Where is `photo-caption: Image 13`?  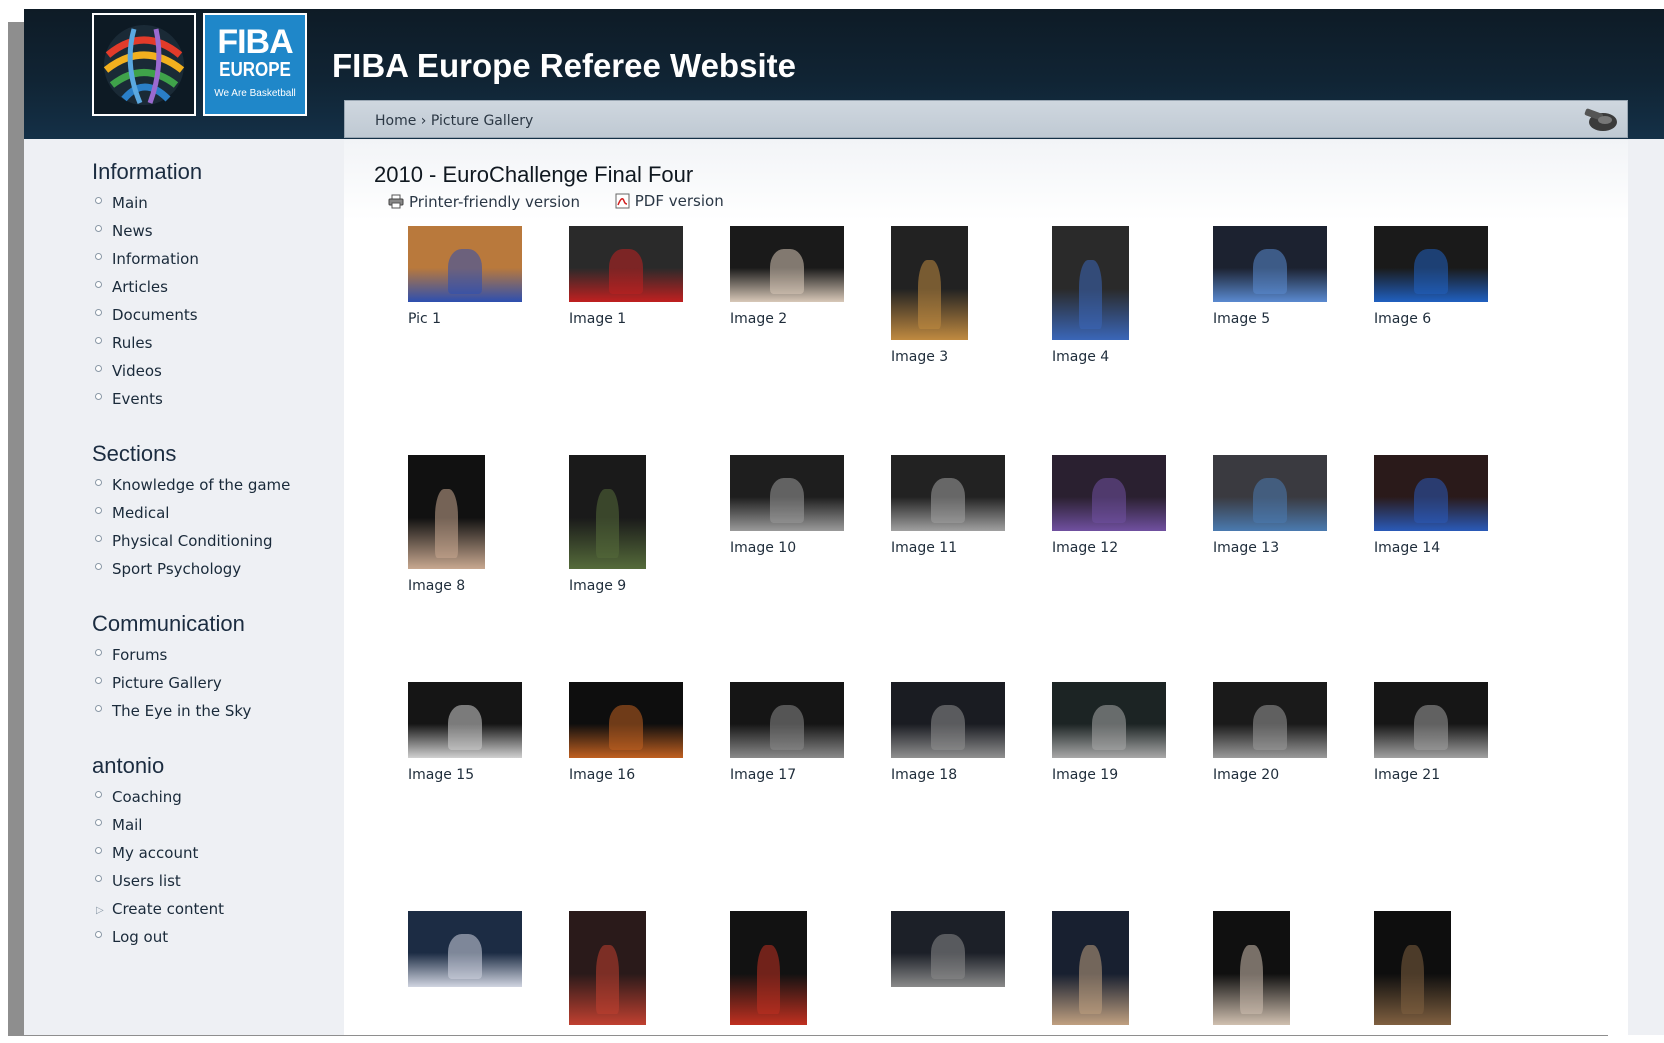 photo-caption: Image 13 is located at coordinates (1288, 548).